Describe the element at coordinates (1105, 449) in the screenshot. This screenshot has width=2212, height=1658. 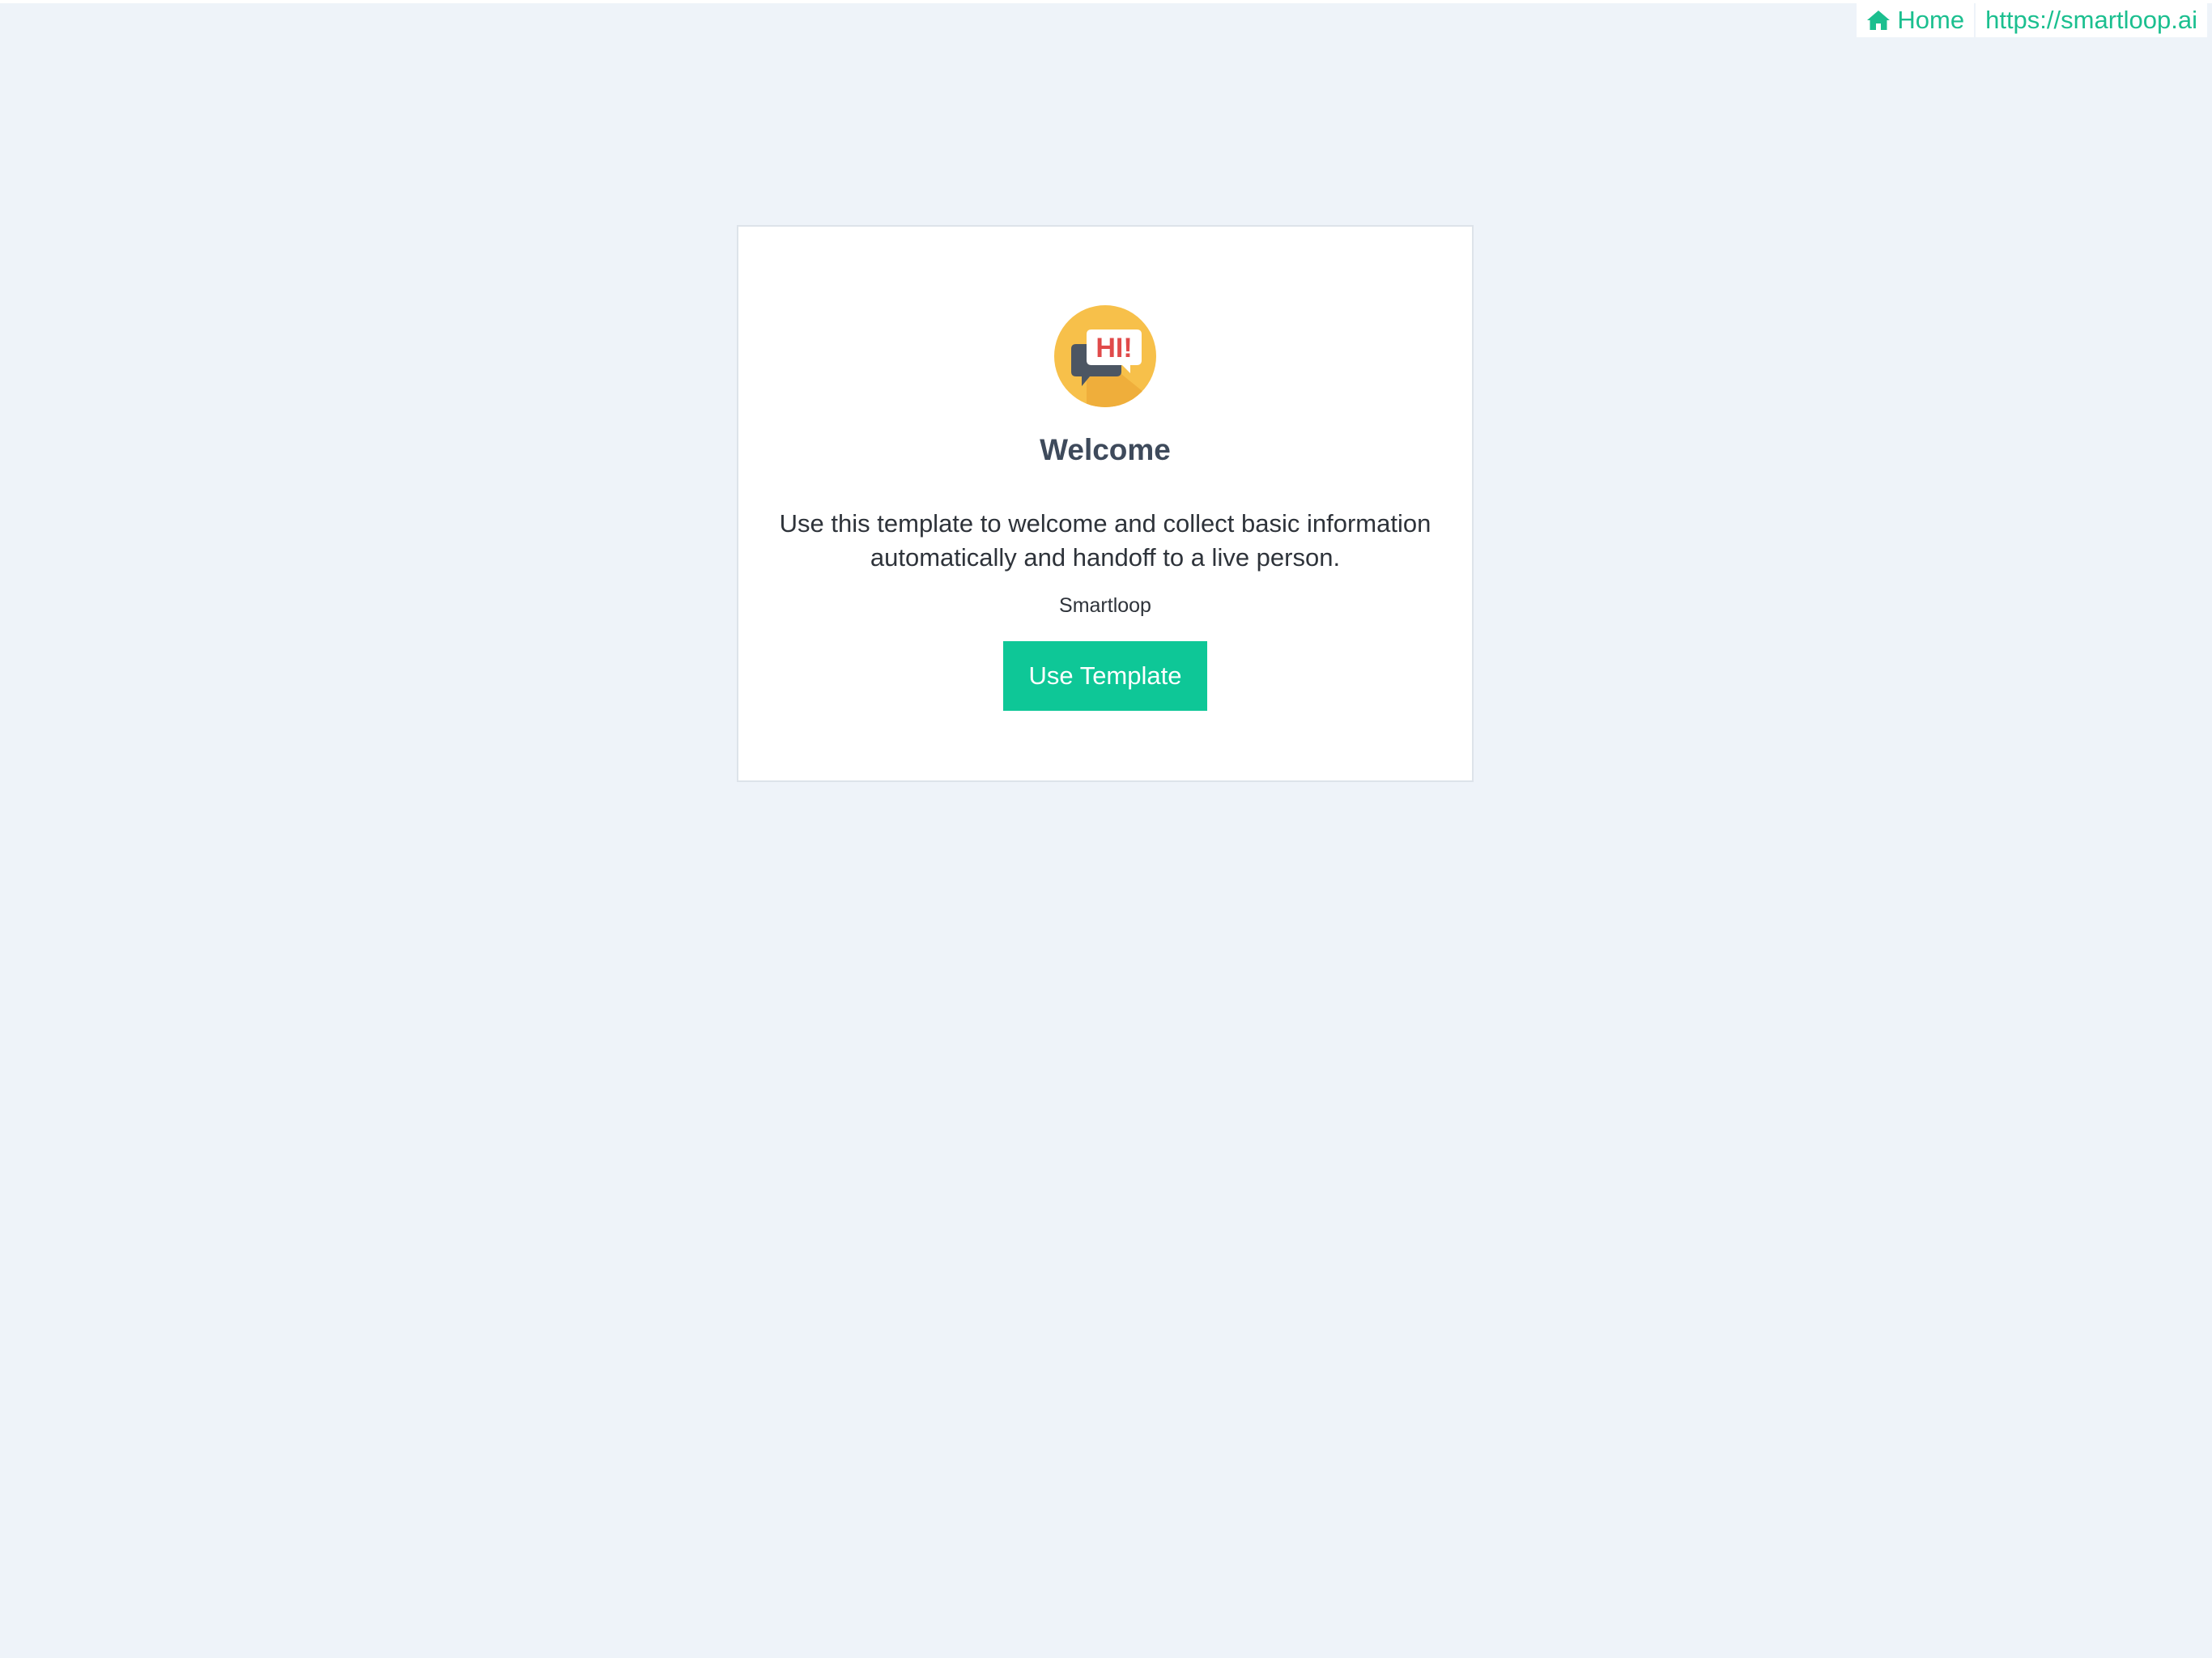
I see `template-title: Welcome` at that location.